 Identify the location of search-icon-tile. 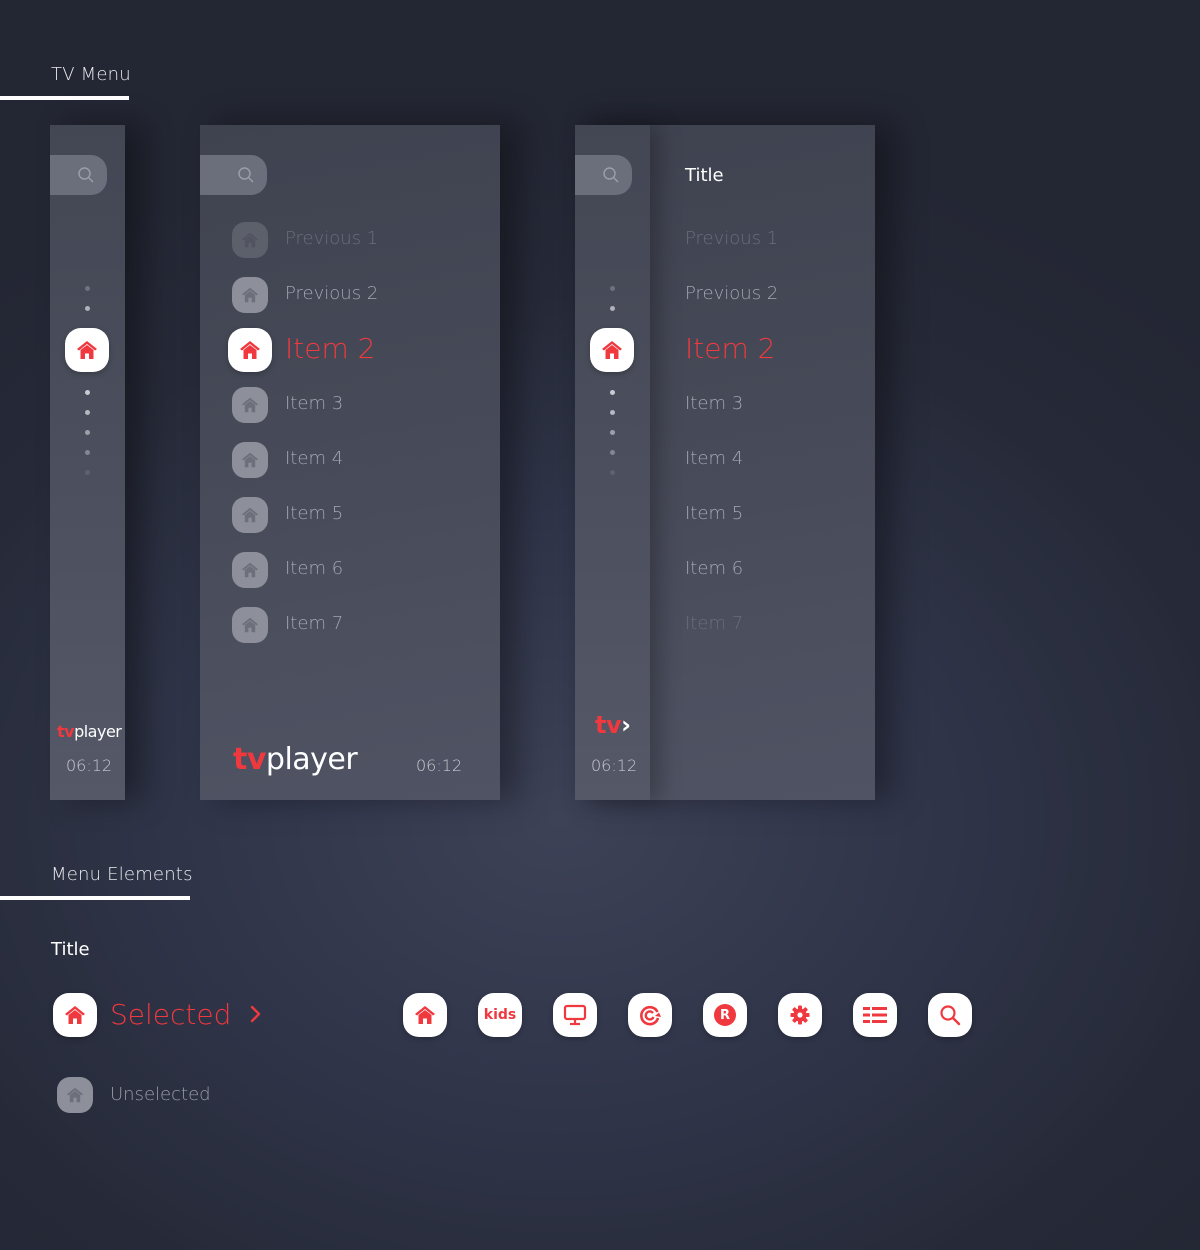
(950, 1015).